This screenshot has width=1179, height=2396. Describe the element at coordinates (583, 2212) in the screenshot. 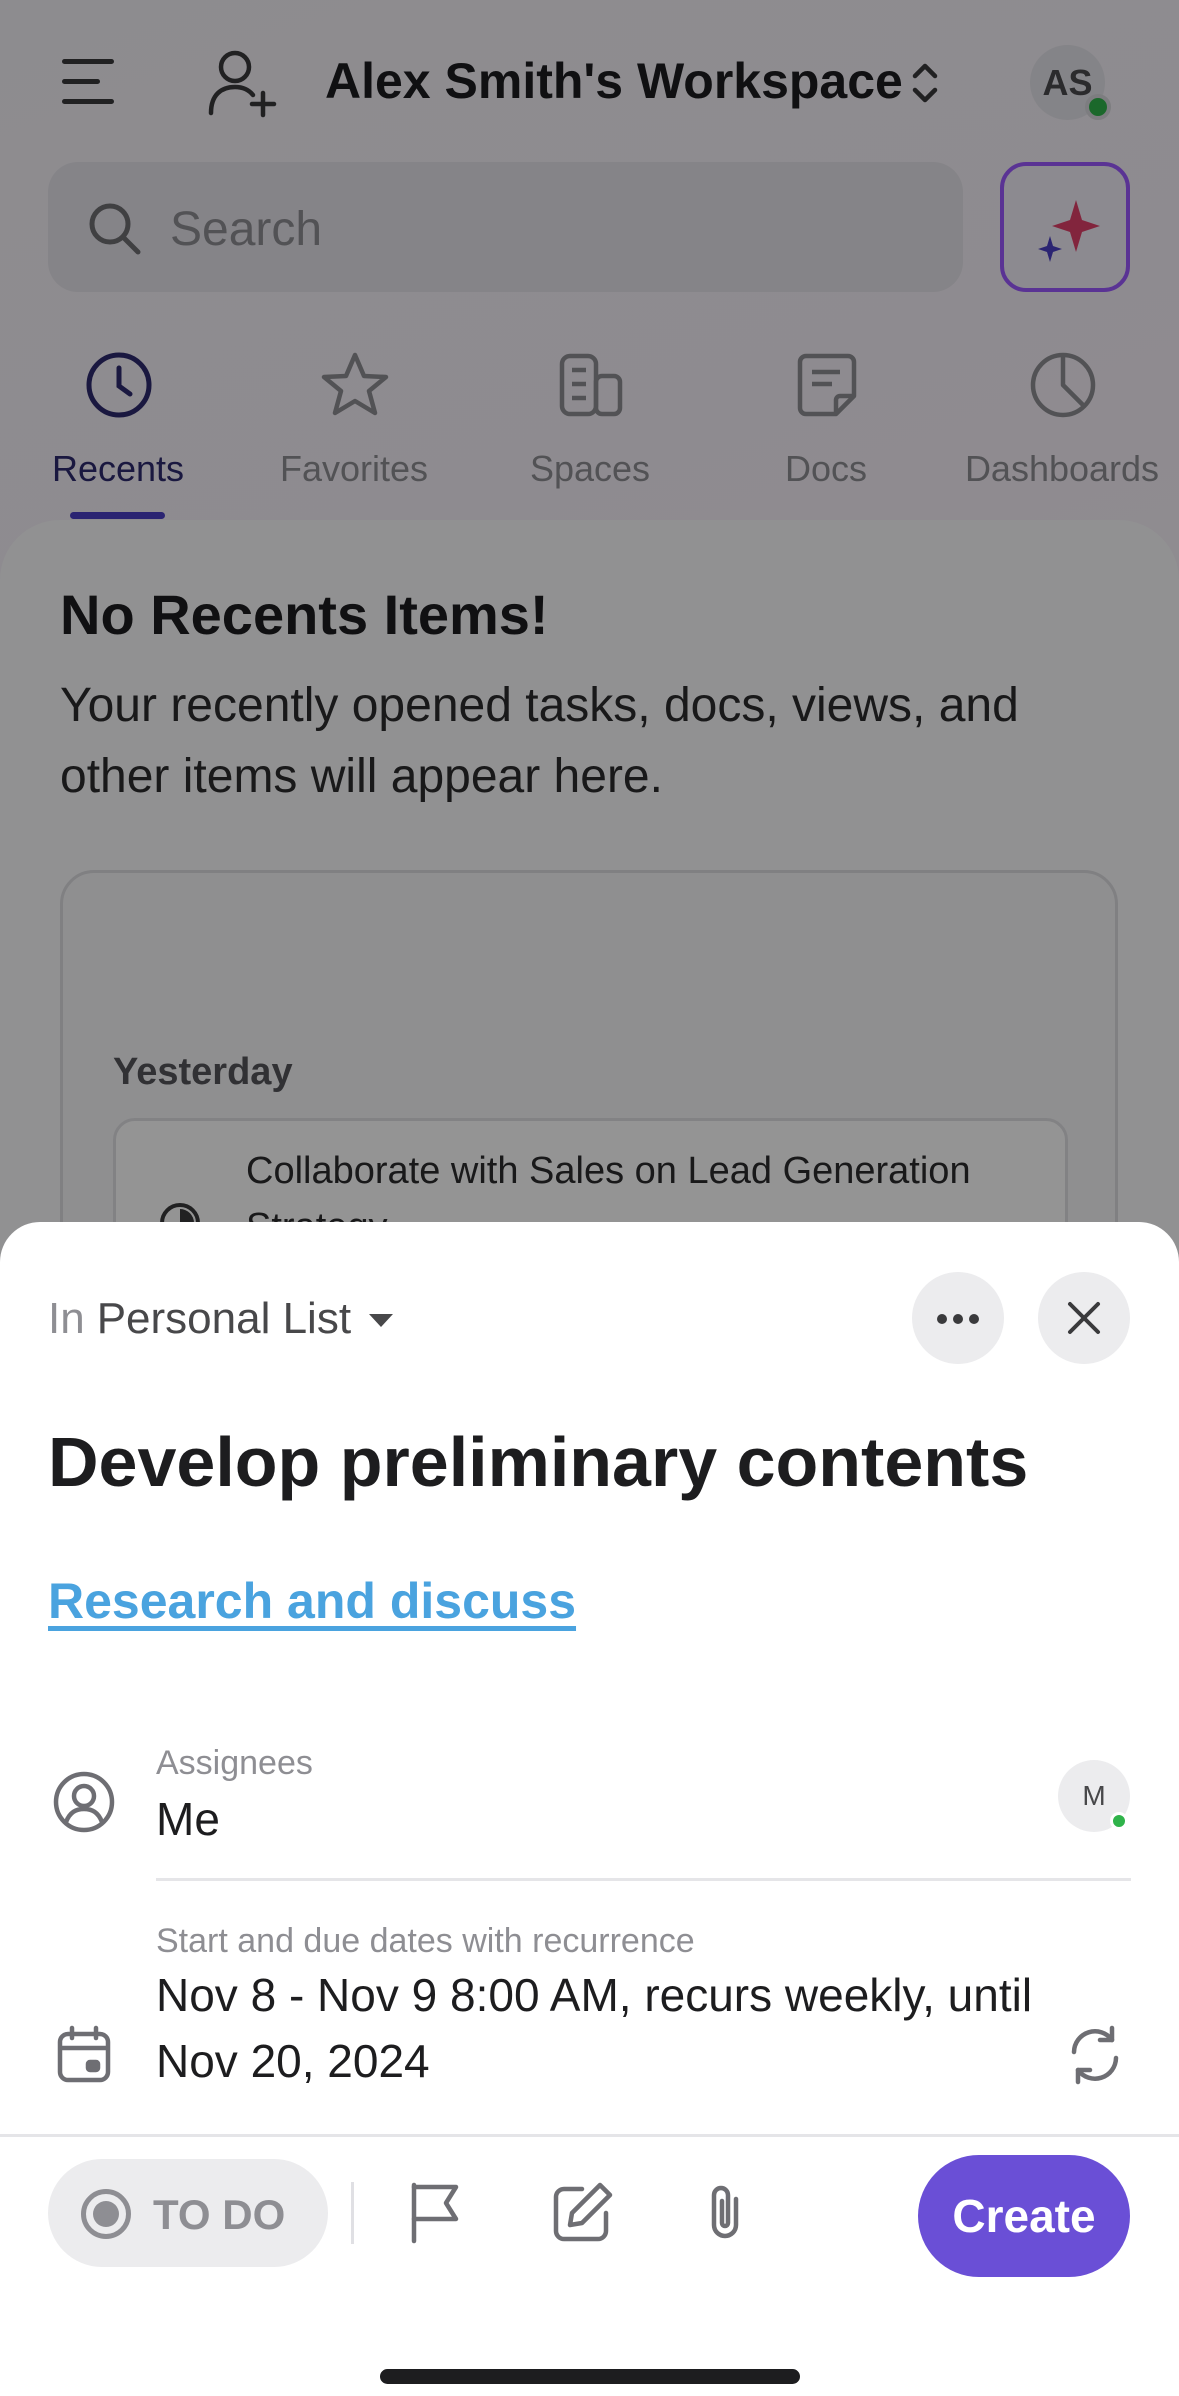

I see `edit-icon` at that location.